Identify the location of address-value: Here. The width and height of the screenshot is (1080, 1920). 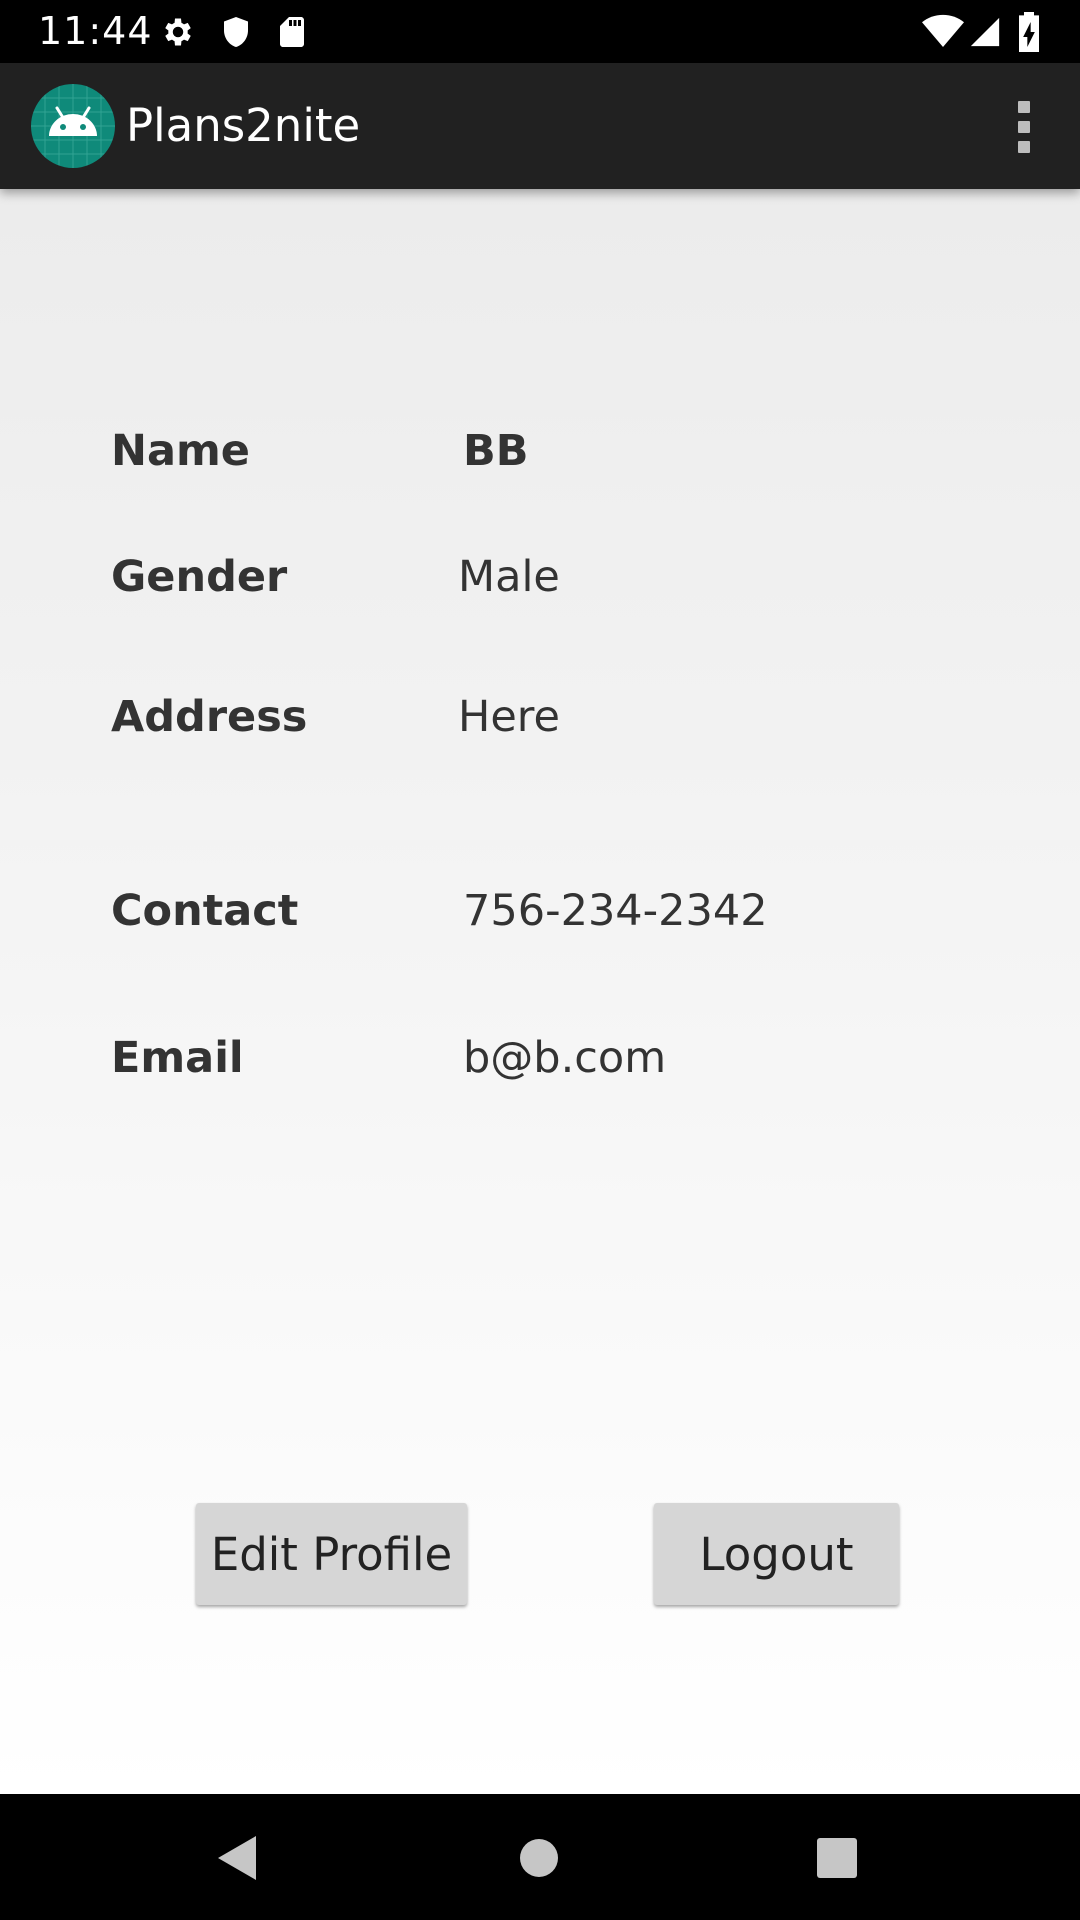
(509, 717).